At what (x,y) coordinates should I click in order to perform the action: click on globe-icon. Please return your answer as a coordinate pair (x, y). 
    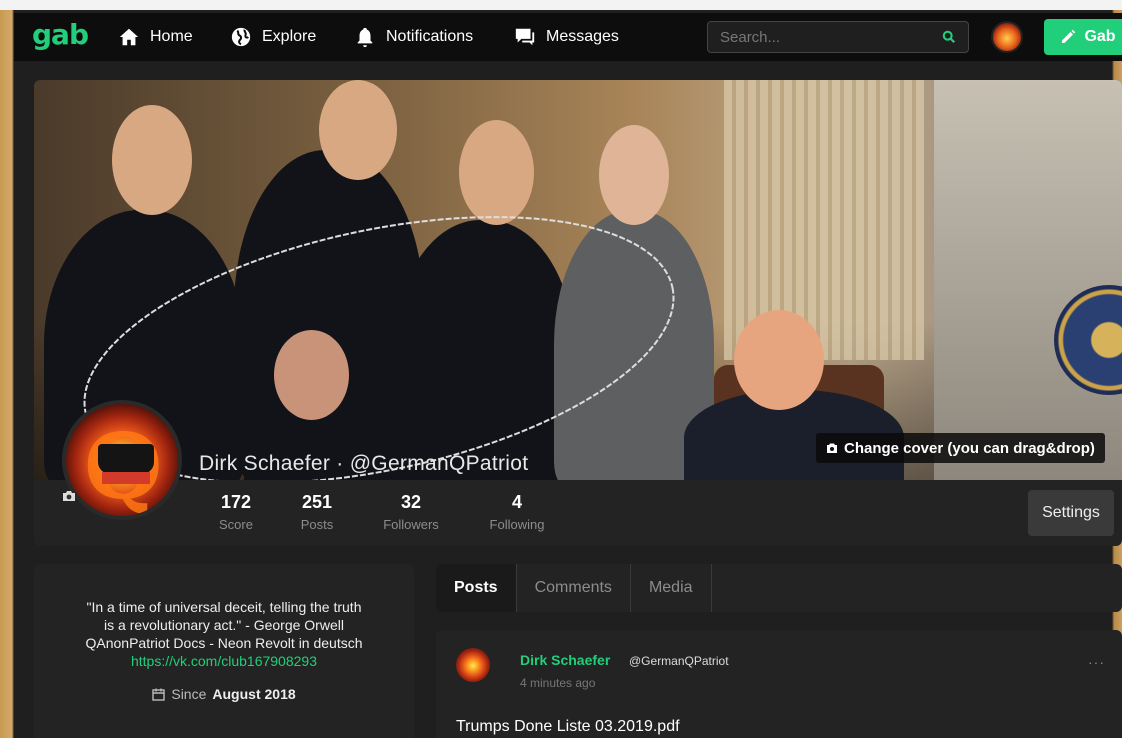
    Looking at the image, I should click on (241, 37).